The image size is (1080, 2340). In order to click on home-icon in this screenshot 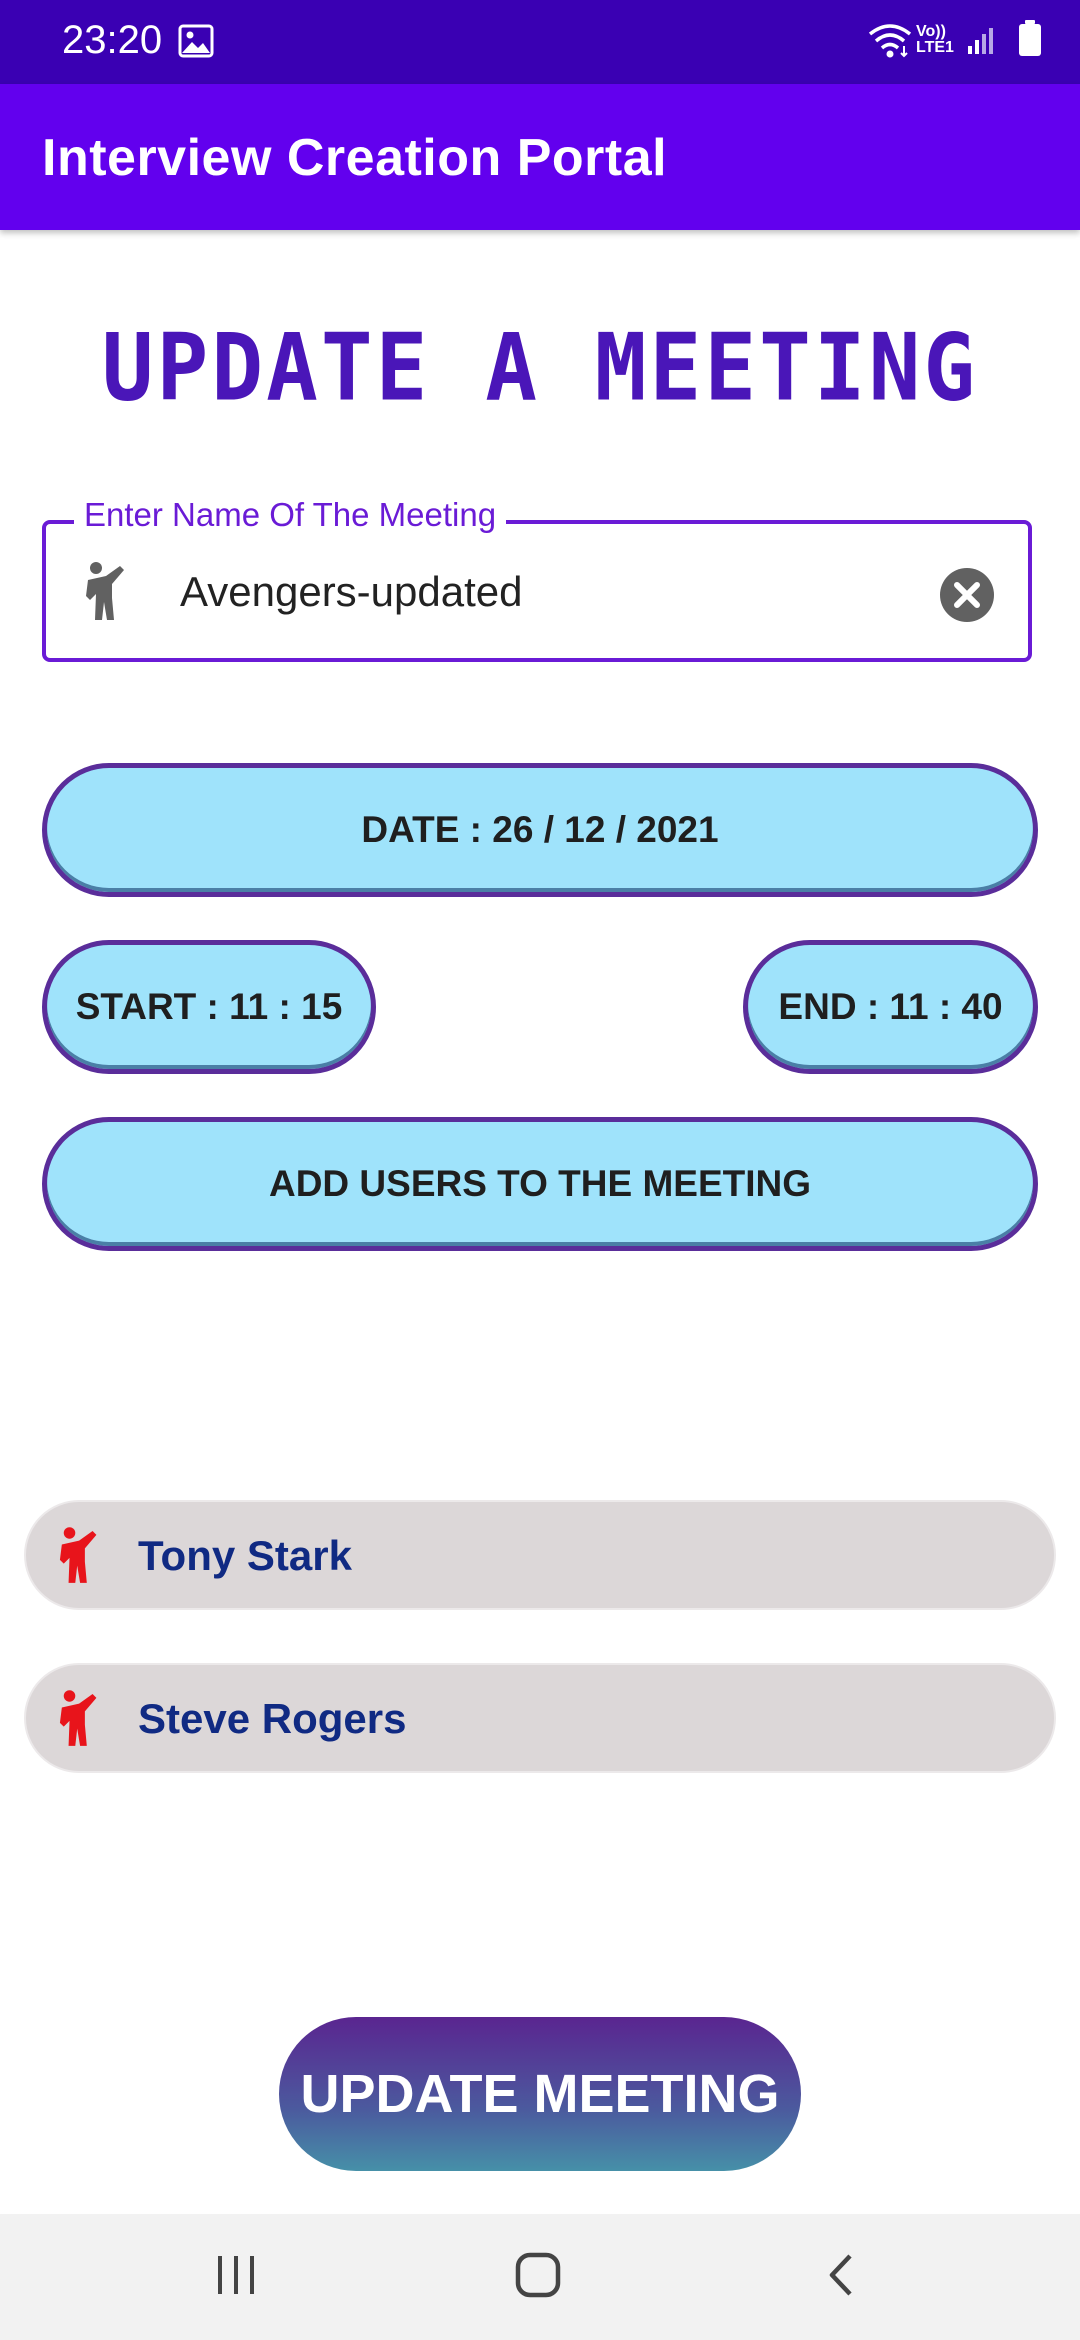, I will do `click(539, 2275)`.